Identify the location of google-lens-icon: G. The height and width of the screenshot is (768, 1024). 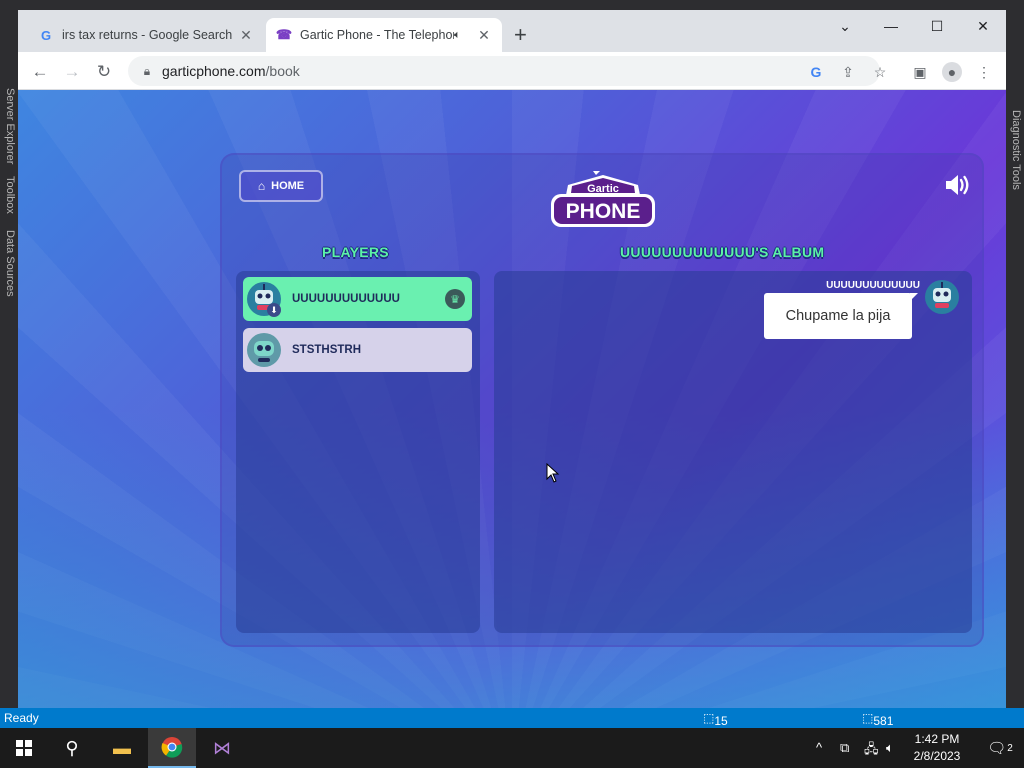
(816, 72).